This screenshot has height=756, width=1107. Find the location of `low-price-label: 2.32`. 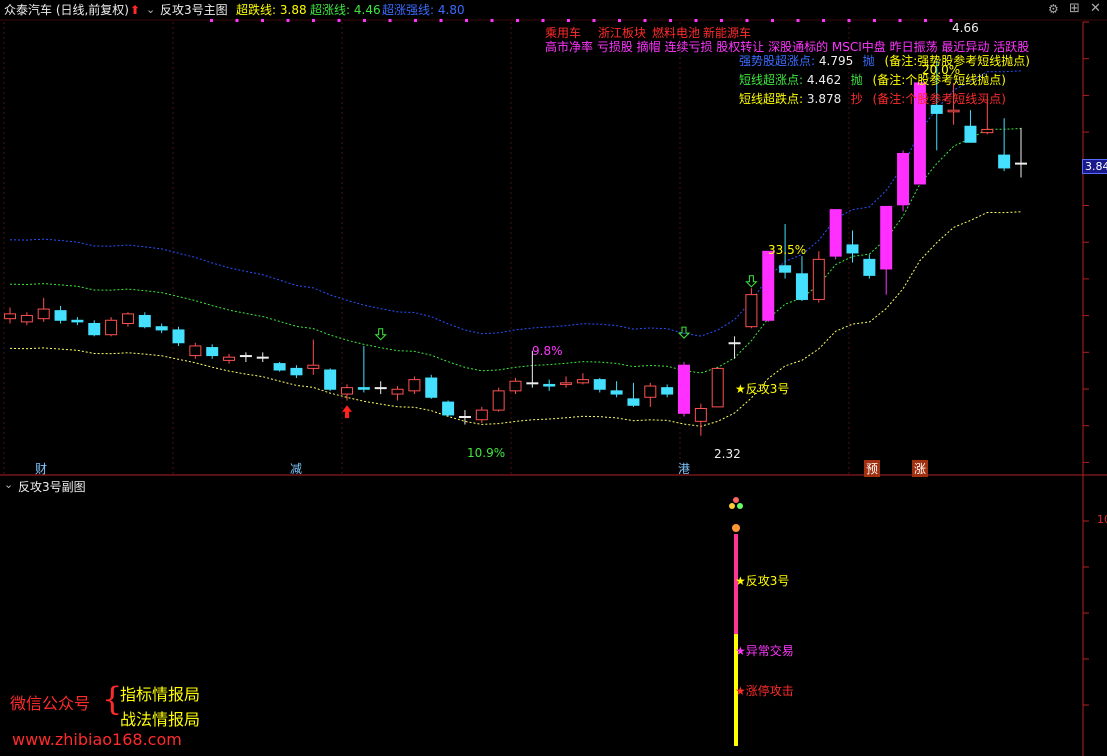

low-price-label: 2.32 is located at coordinates (727, 454).